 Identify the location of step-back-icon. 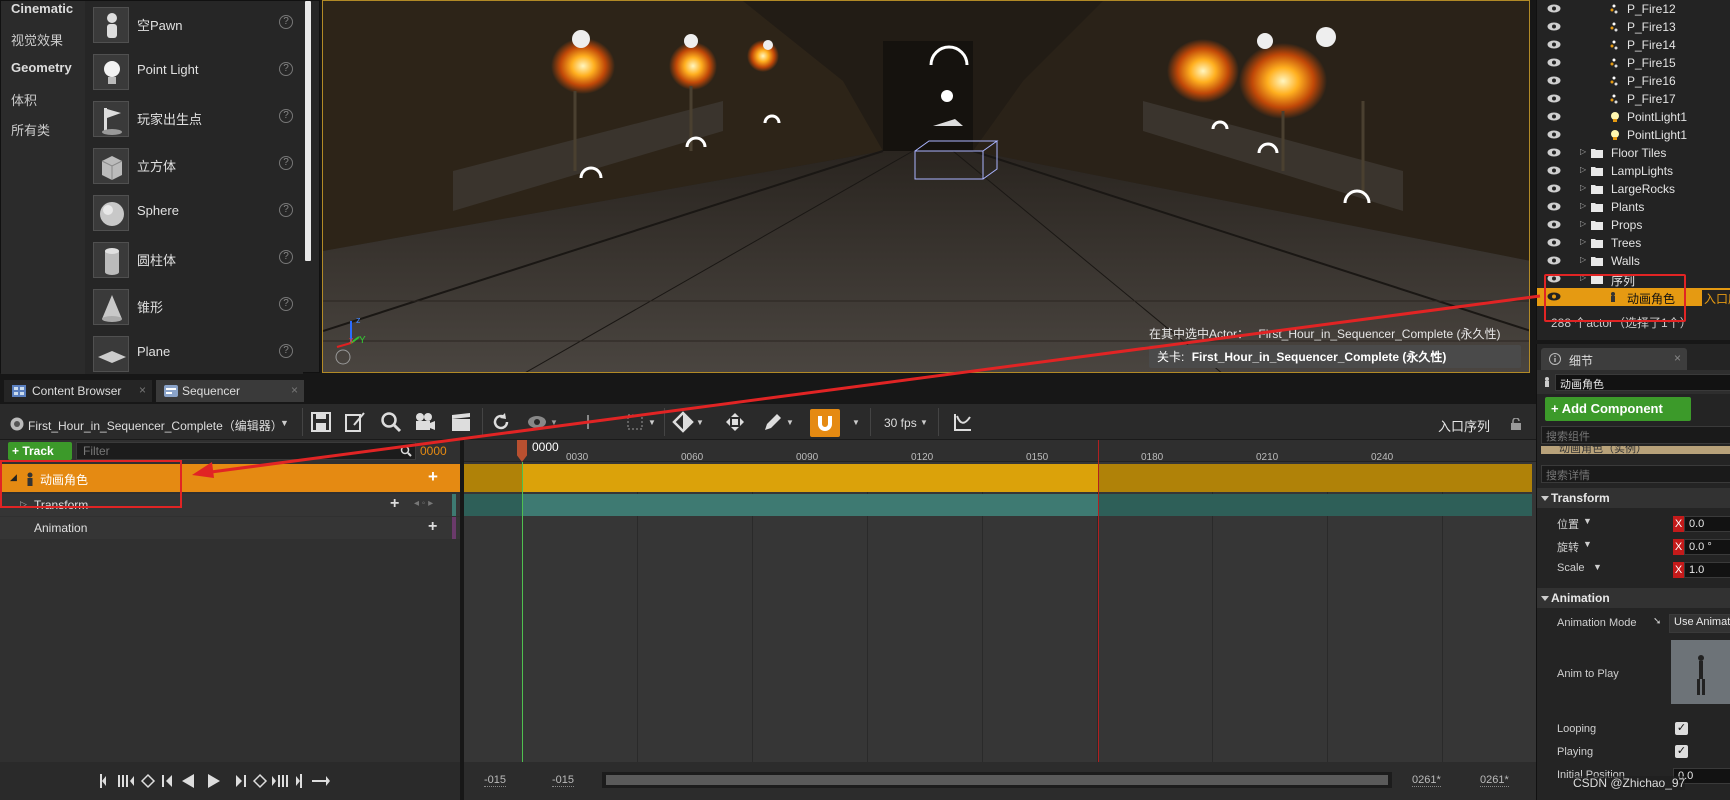
(167, 781).